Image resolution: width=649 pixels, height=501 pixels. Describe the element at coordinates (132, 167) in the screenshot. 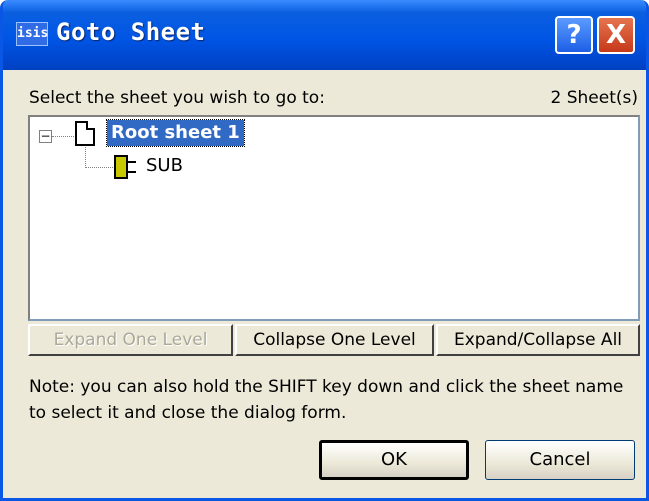

I see `subcircuit-pin-icon` at that location.